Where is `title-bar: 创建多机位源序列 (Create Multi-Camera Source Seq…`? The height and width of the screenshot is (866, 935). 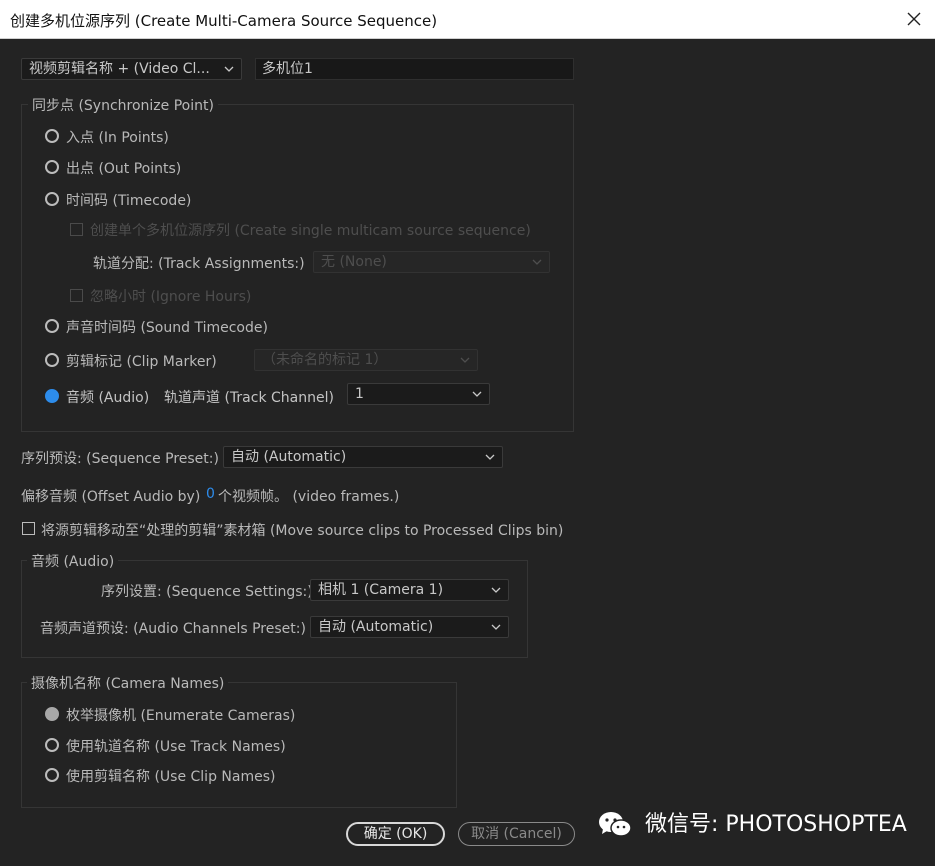 title-bar: 创建多机位源序列 (Create Multi-Camera Source Seq… is located at coordinates (467, 19).